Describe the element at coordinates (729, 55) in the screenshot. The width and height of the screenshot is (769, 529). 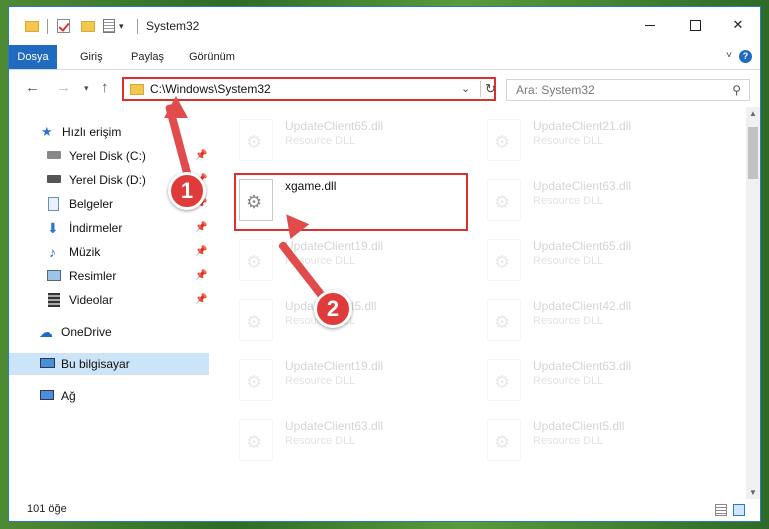
I see `expand-ribbon-icon: ˅` at that location.